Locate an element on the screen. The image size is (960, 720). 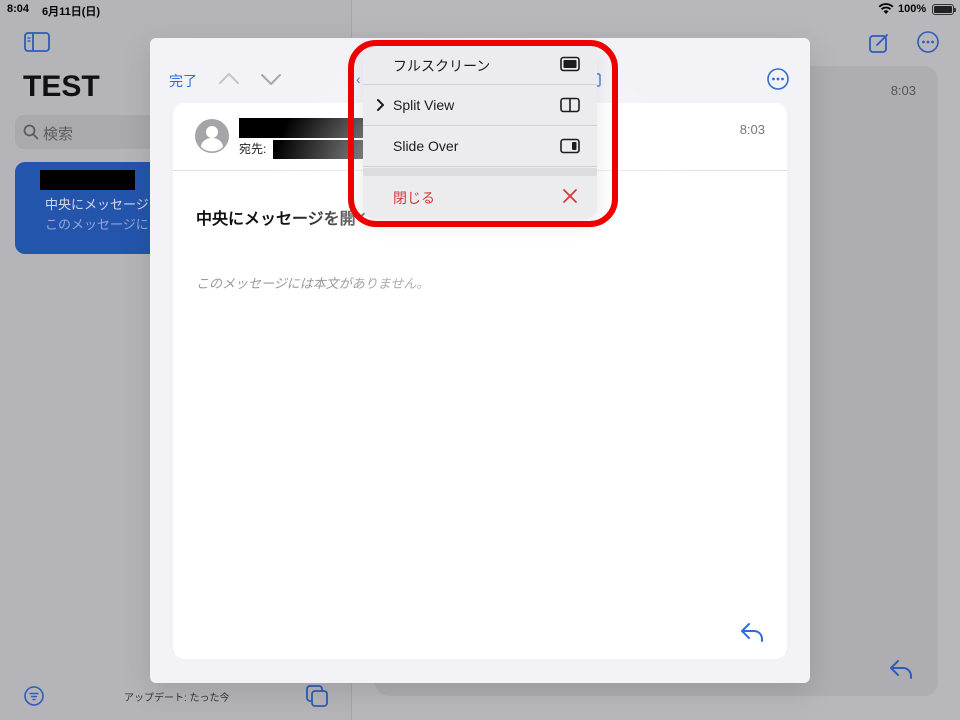
menu-item-label: フルスクリーン is located at coordinates (442, 66).